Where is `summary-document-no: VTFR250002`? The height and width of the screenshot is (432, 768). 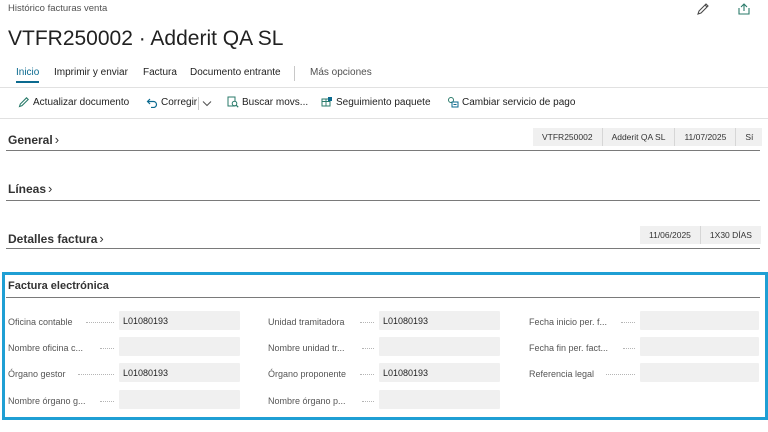
summary-document-no: VTFR250002 is located at coordinates (567, 137).